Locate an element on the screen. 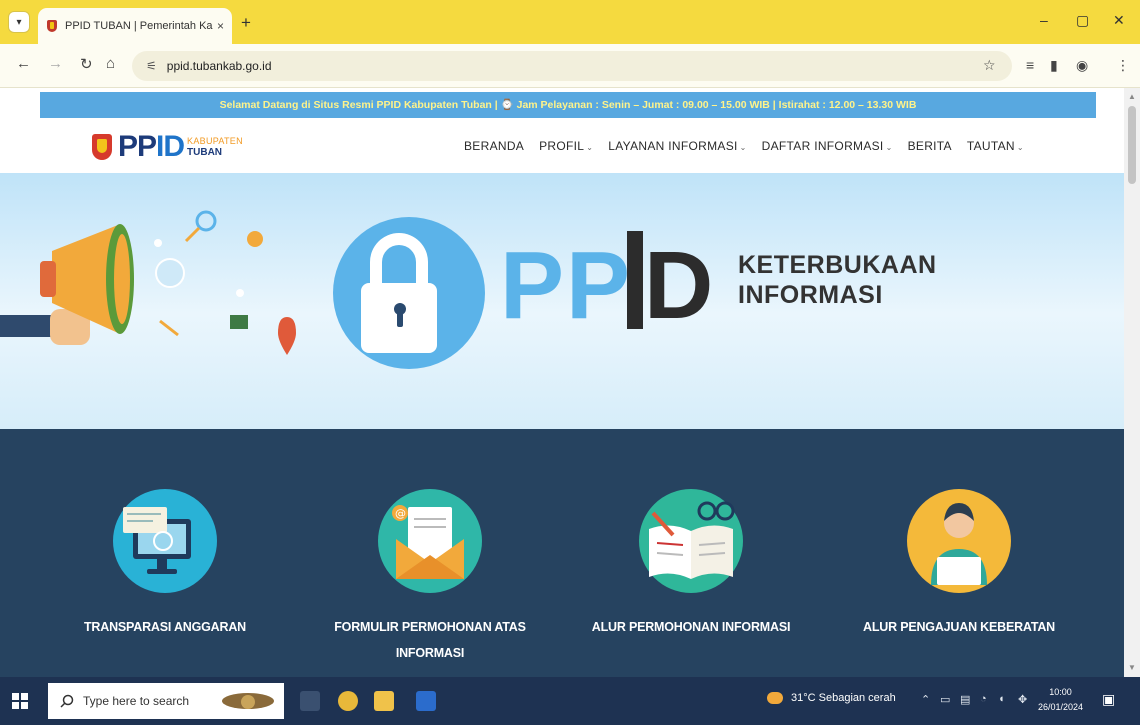 This screenshot has width=1140, height=725. site-favicon-icon is located at coordinates (52, 26).